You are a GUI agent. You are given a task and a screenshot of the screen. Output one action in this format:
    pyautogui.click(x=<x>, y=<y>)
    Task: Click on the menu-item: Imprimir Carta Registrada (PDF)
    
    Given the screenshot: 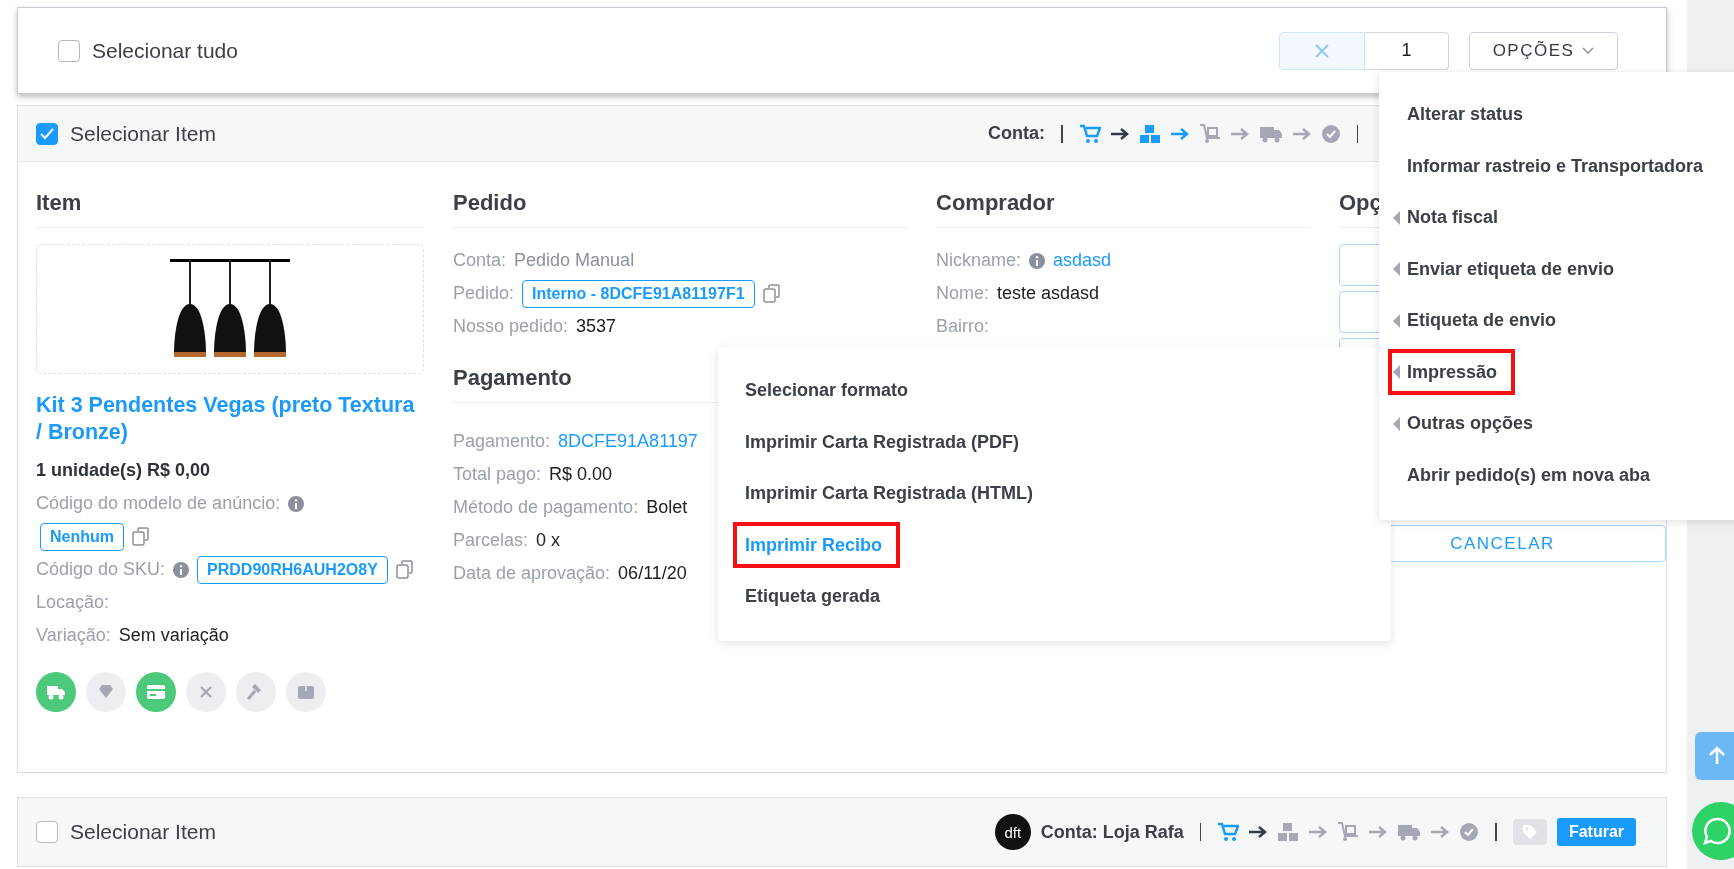 What is the action you would take?
    pyautogui.click(x=885, y=442)
    